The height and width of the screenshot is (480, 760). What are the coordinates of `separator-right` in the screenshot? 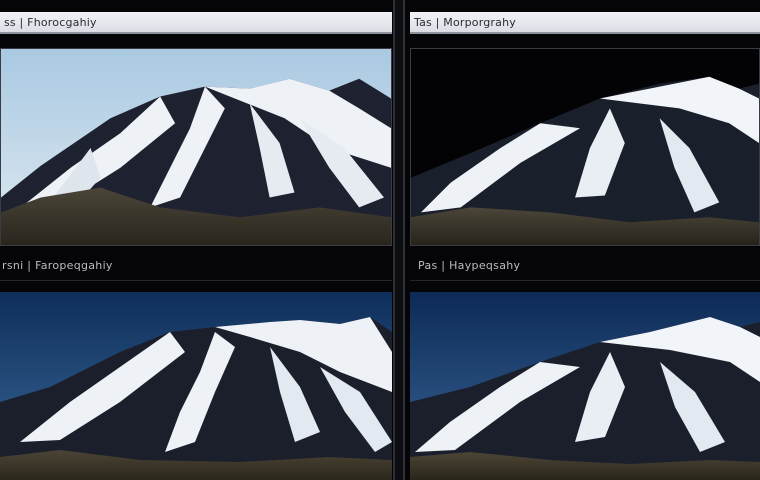 It's located at (585, 280).